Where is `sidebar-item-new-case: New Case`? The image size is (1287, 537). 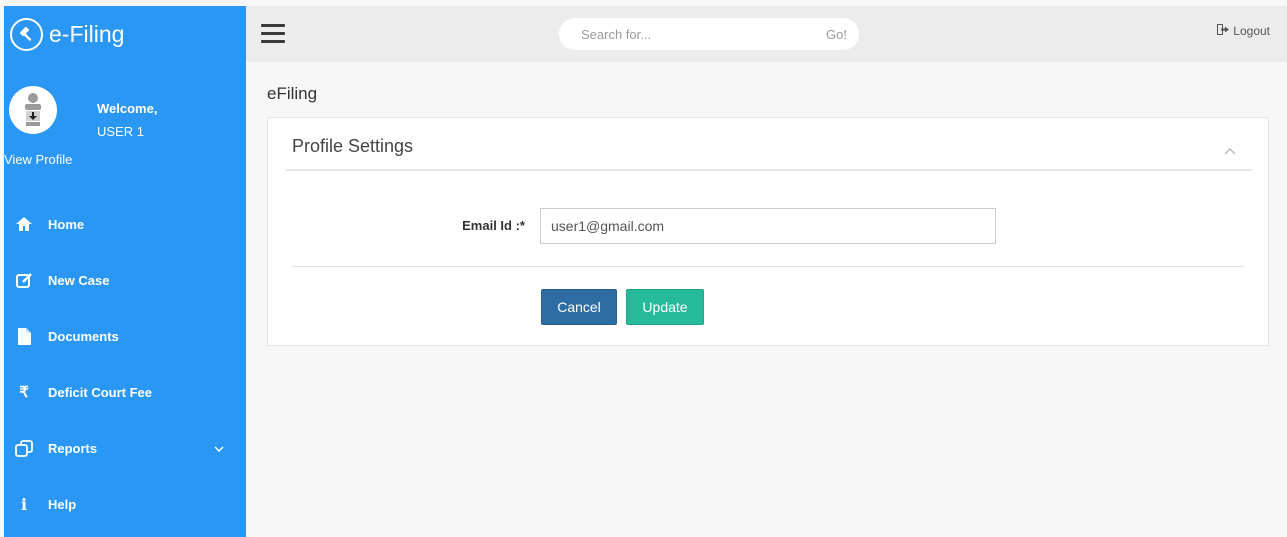
sidebar-item-new-case: New Case is located at coordinates (125, 280).